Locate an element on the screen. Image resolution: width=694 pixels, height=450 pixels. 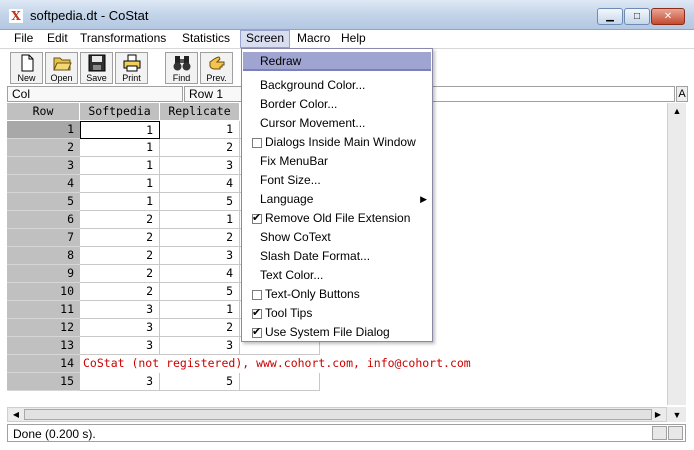
column-indicator: Col is located at coordinates (95, 94).